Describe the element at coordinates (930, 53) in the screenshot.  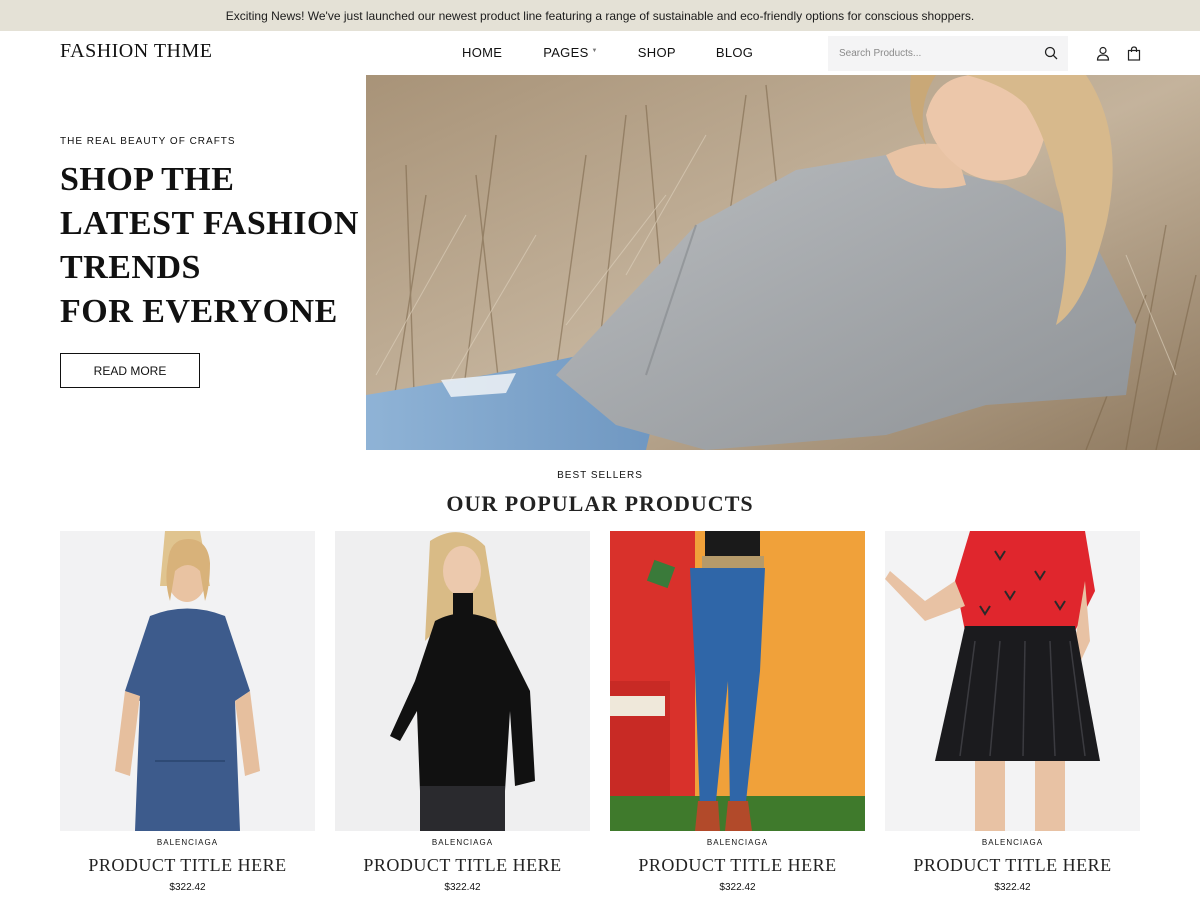
I see `search-input` at that location.